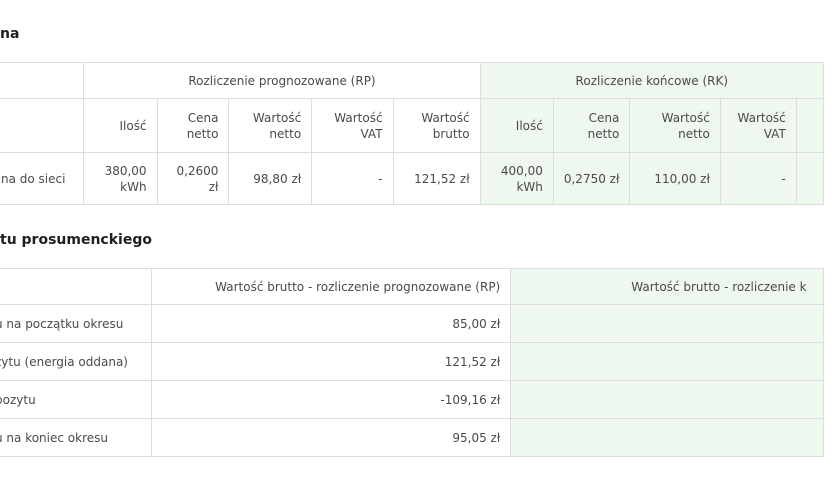 This screenshot has width=840, height=480. Describe the element at coordinates (331, 361) in the screenshot. I see `deposit-row-value: 121,52 zł` at that location.